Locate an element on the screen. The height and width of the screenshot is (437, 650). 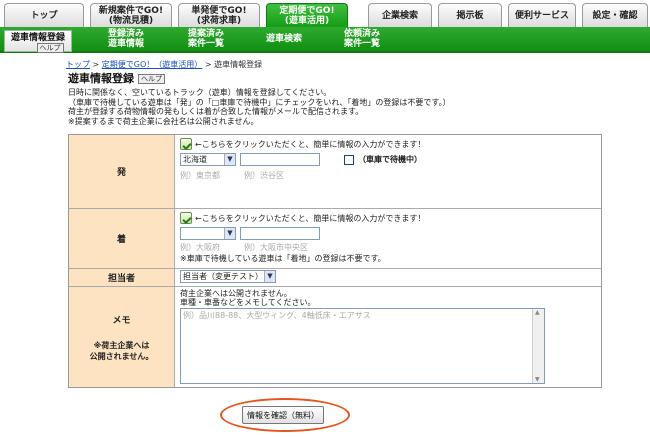
tab-settings-label: 設定・確認 is located at coordinates (615, 15).